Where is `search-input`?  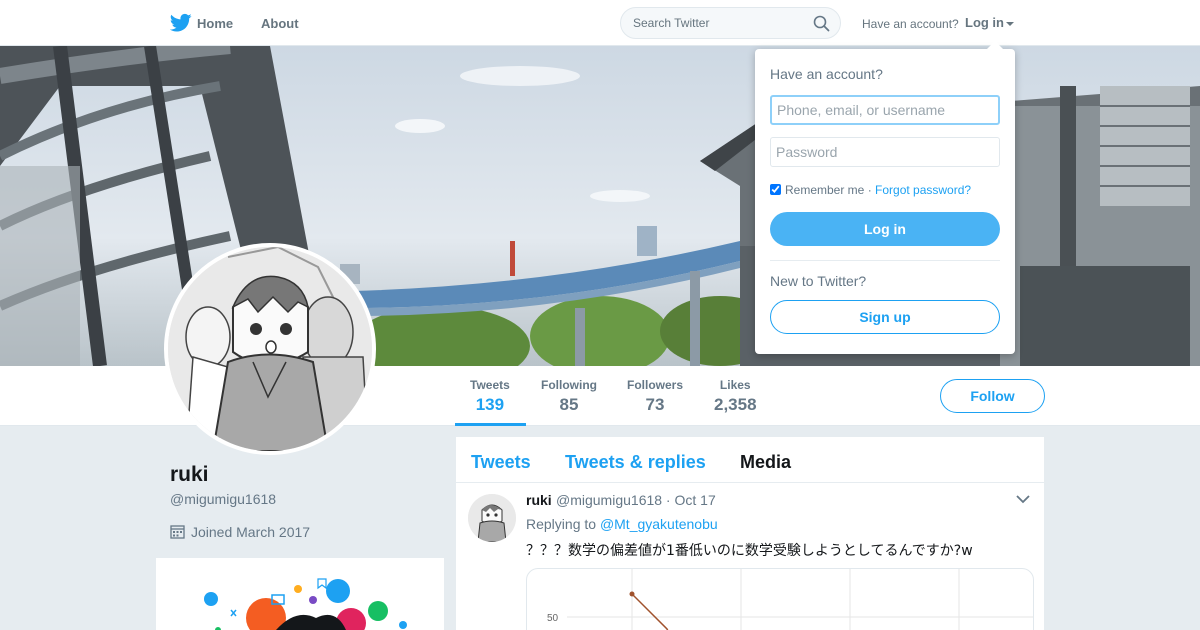
search-input is located at coordinates (718, 23).